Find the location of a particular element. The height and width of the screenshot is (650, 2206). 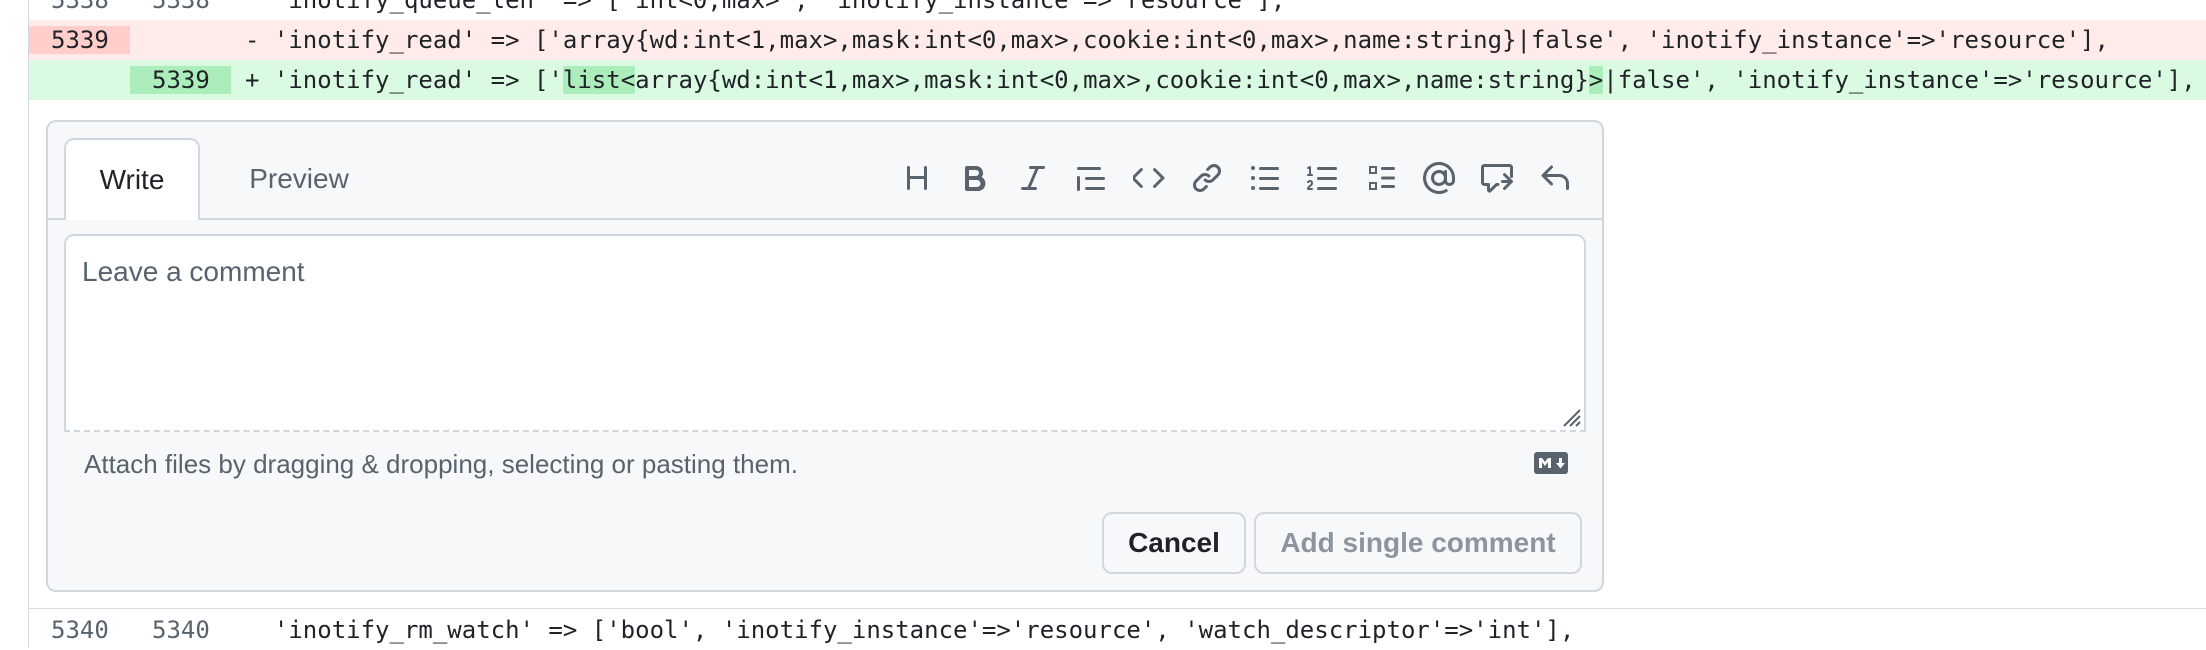

unordered-list-icon is located at coordinates (1265, 178).